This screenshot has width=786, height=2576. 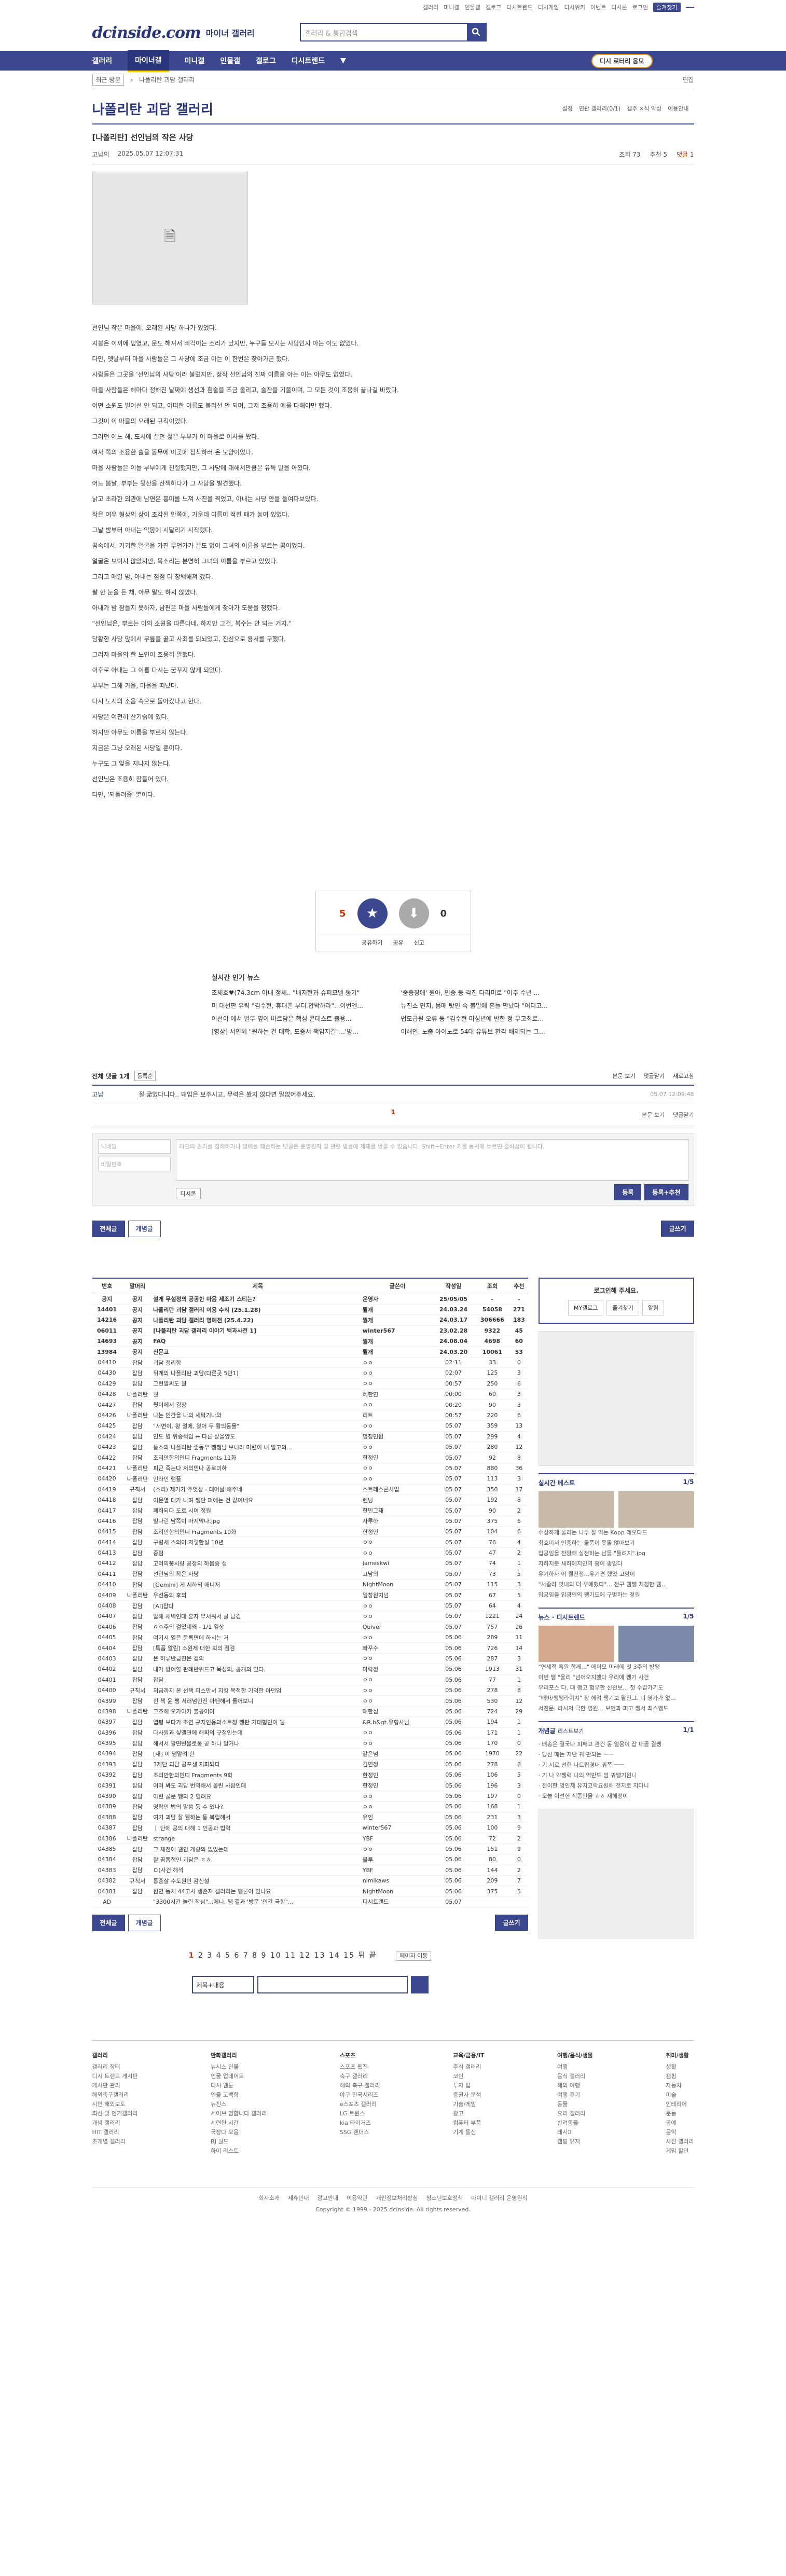 What do you see at coordinates (320, 1955) in the screenshot?
I see `page-13: 13` at bounding box center [320, 1955].